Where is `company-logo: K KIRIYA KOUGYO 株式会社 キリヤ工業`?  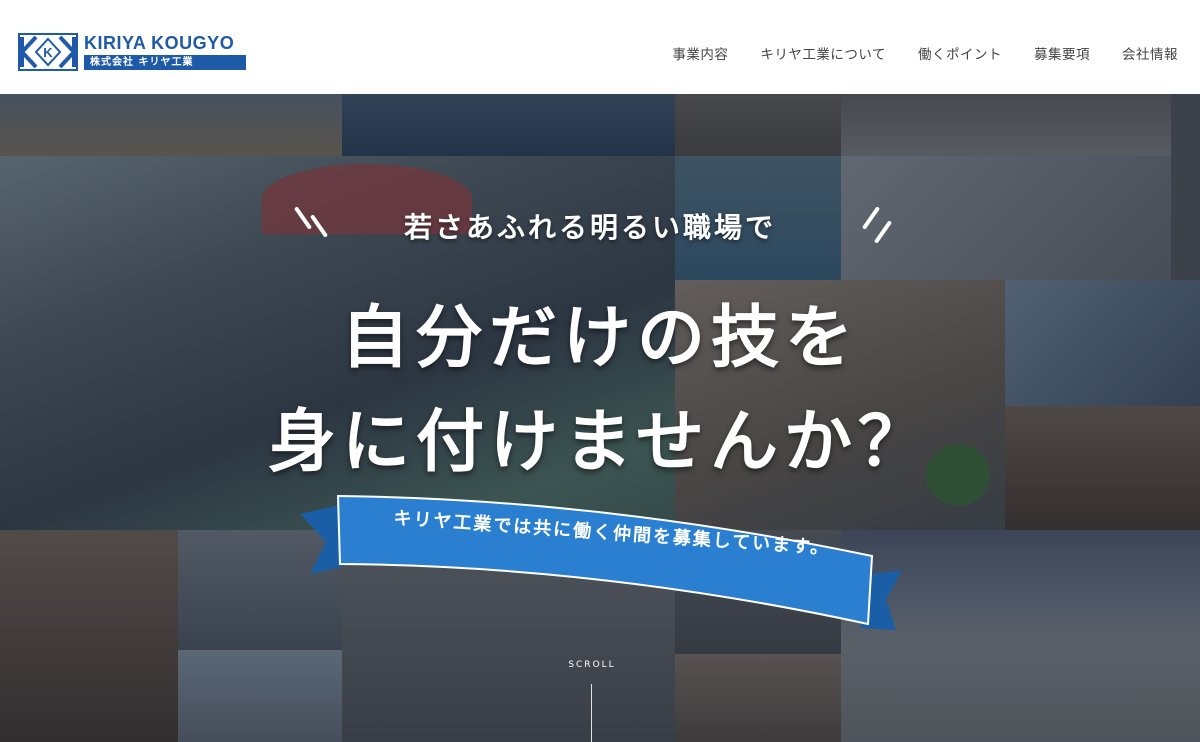
company-logo: K KIRIYA KOUGYO 株式会社 キリヤ工業 is located at coordinates (136, 52).